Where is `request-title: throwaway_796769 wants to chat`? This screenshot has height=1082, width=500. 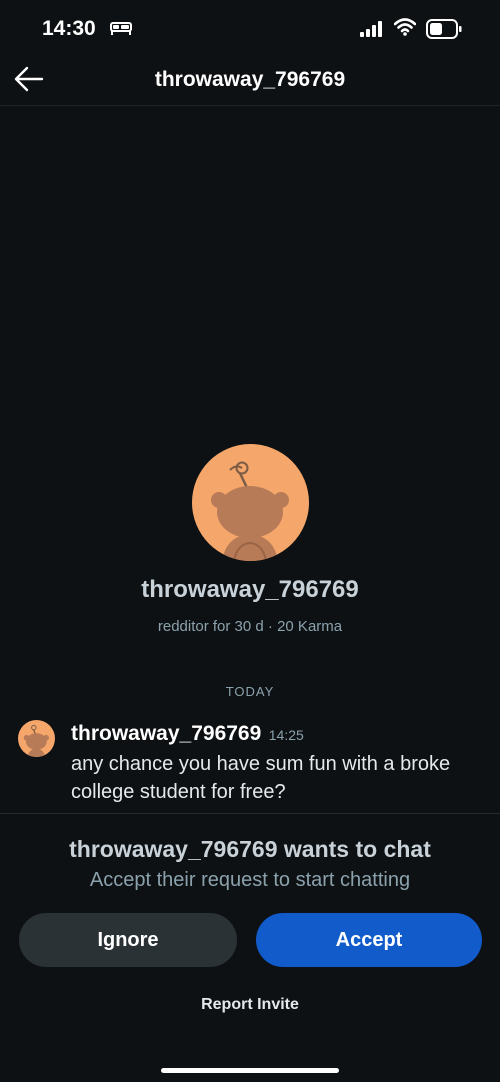
request-title: throwaway_796769 wants to chat is located at coordinates (250, 849).